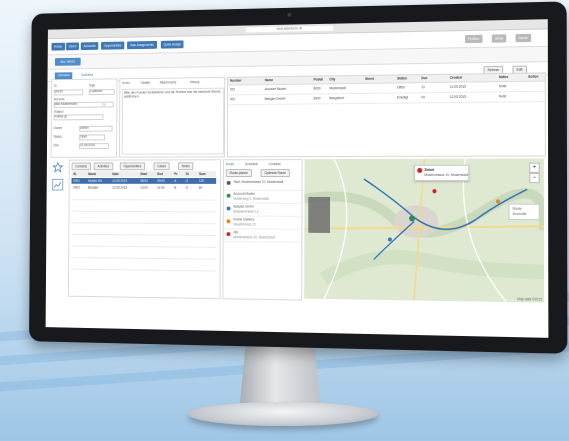 This screenshot has width=569, height=441. Describe the element at coordinates (423, 87) in the screenshot. I see `row-cell: 12` at that location.